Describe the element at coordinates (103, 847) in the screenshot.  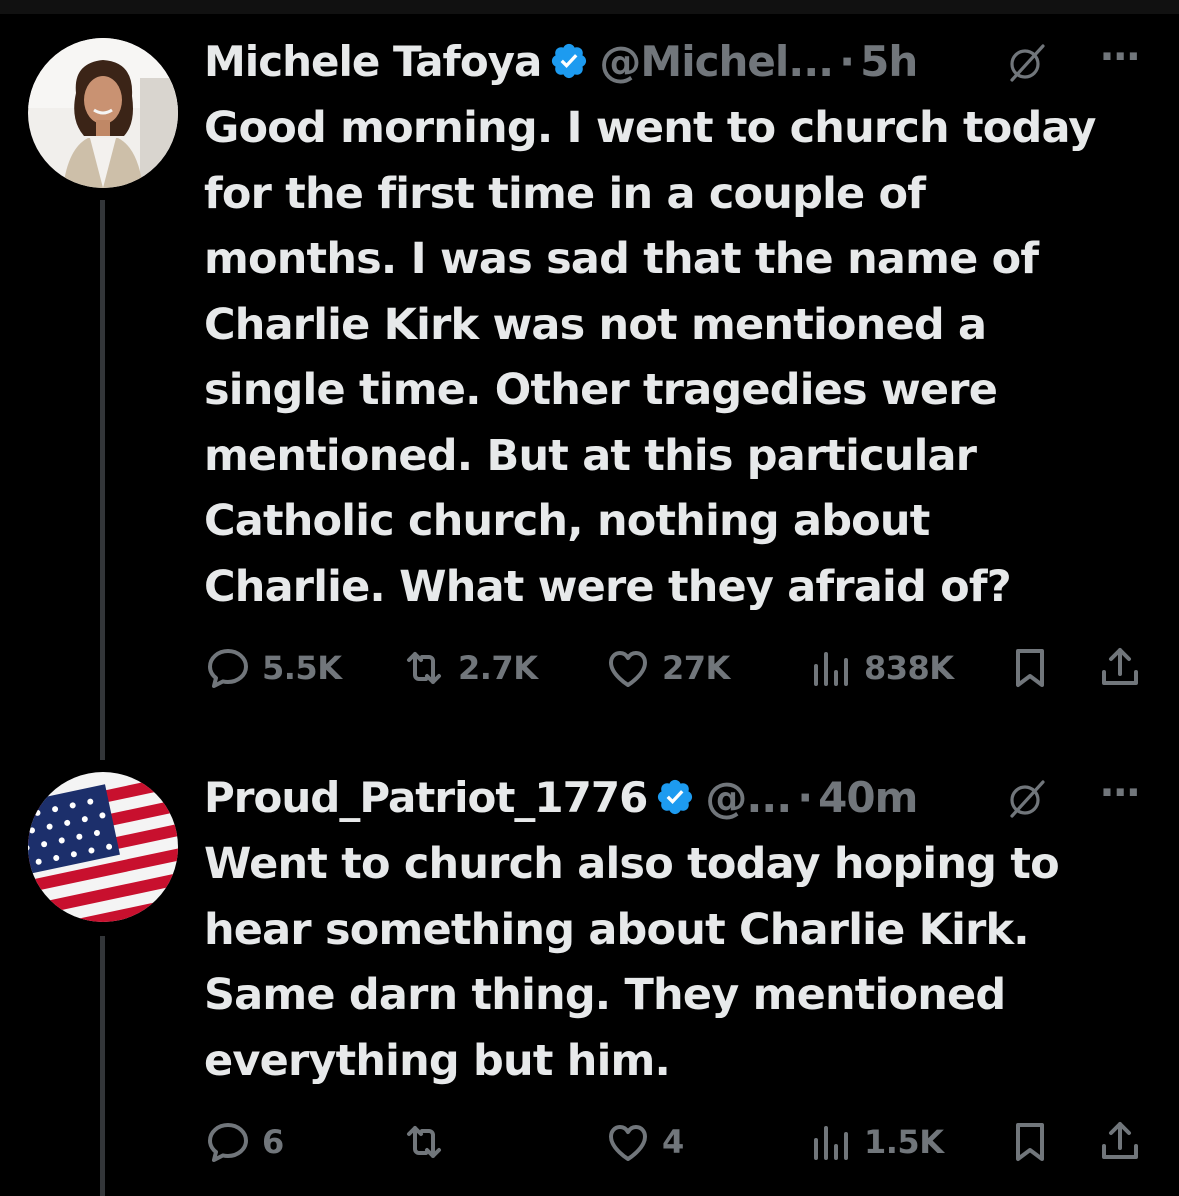
I see `avatar-proud-patriot` at that location.